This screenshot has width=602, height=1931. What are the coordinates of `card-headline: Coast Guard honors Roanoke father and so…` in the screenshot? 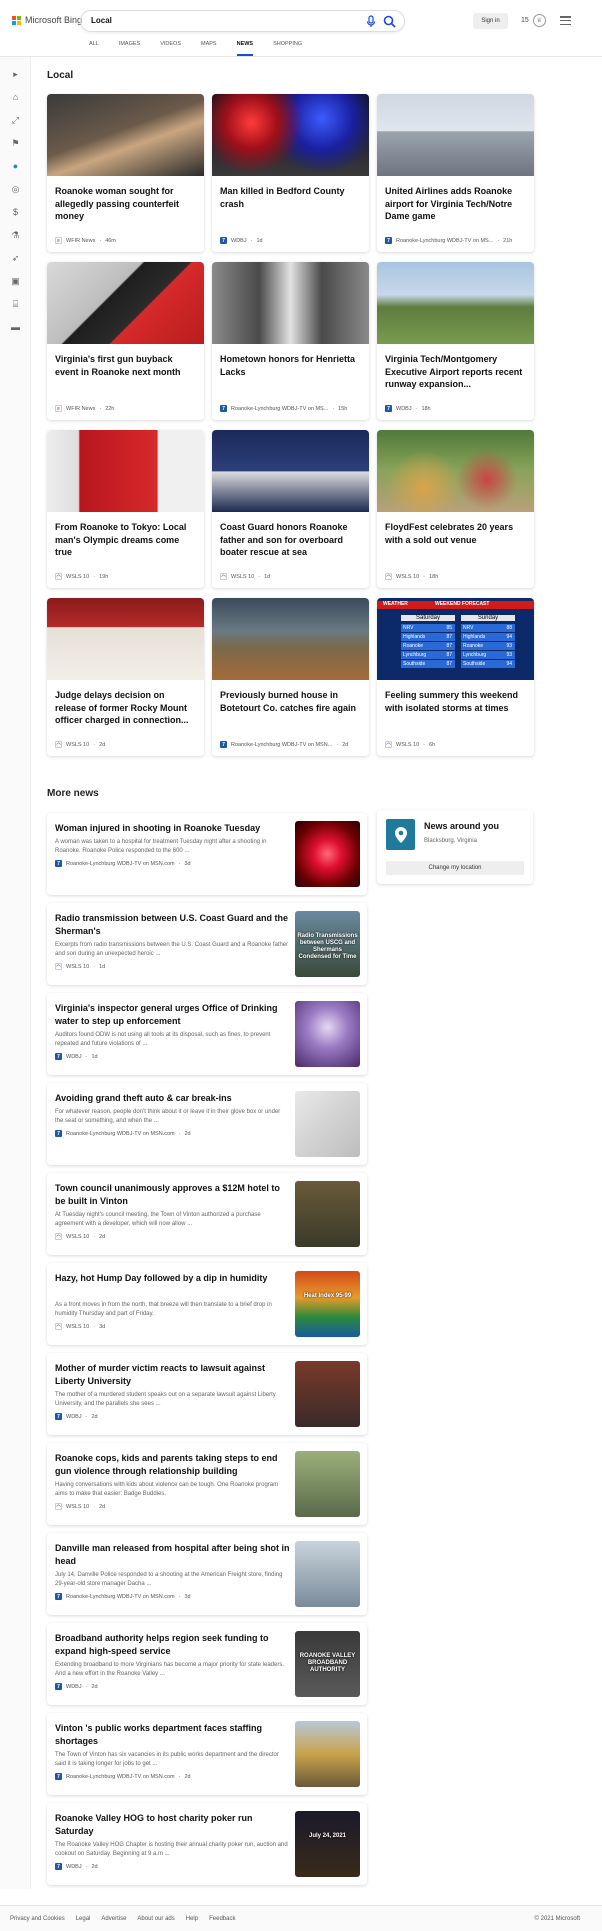 It's located at (290, 537).